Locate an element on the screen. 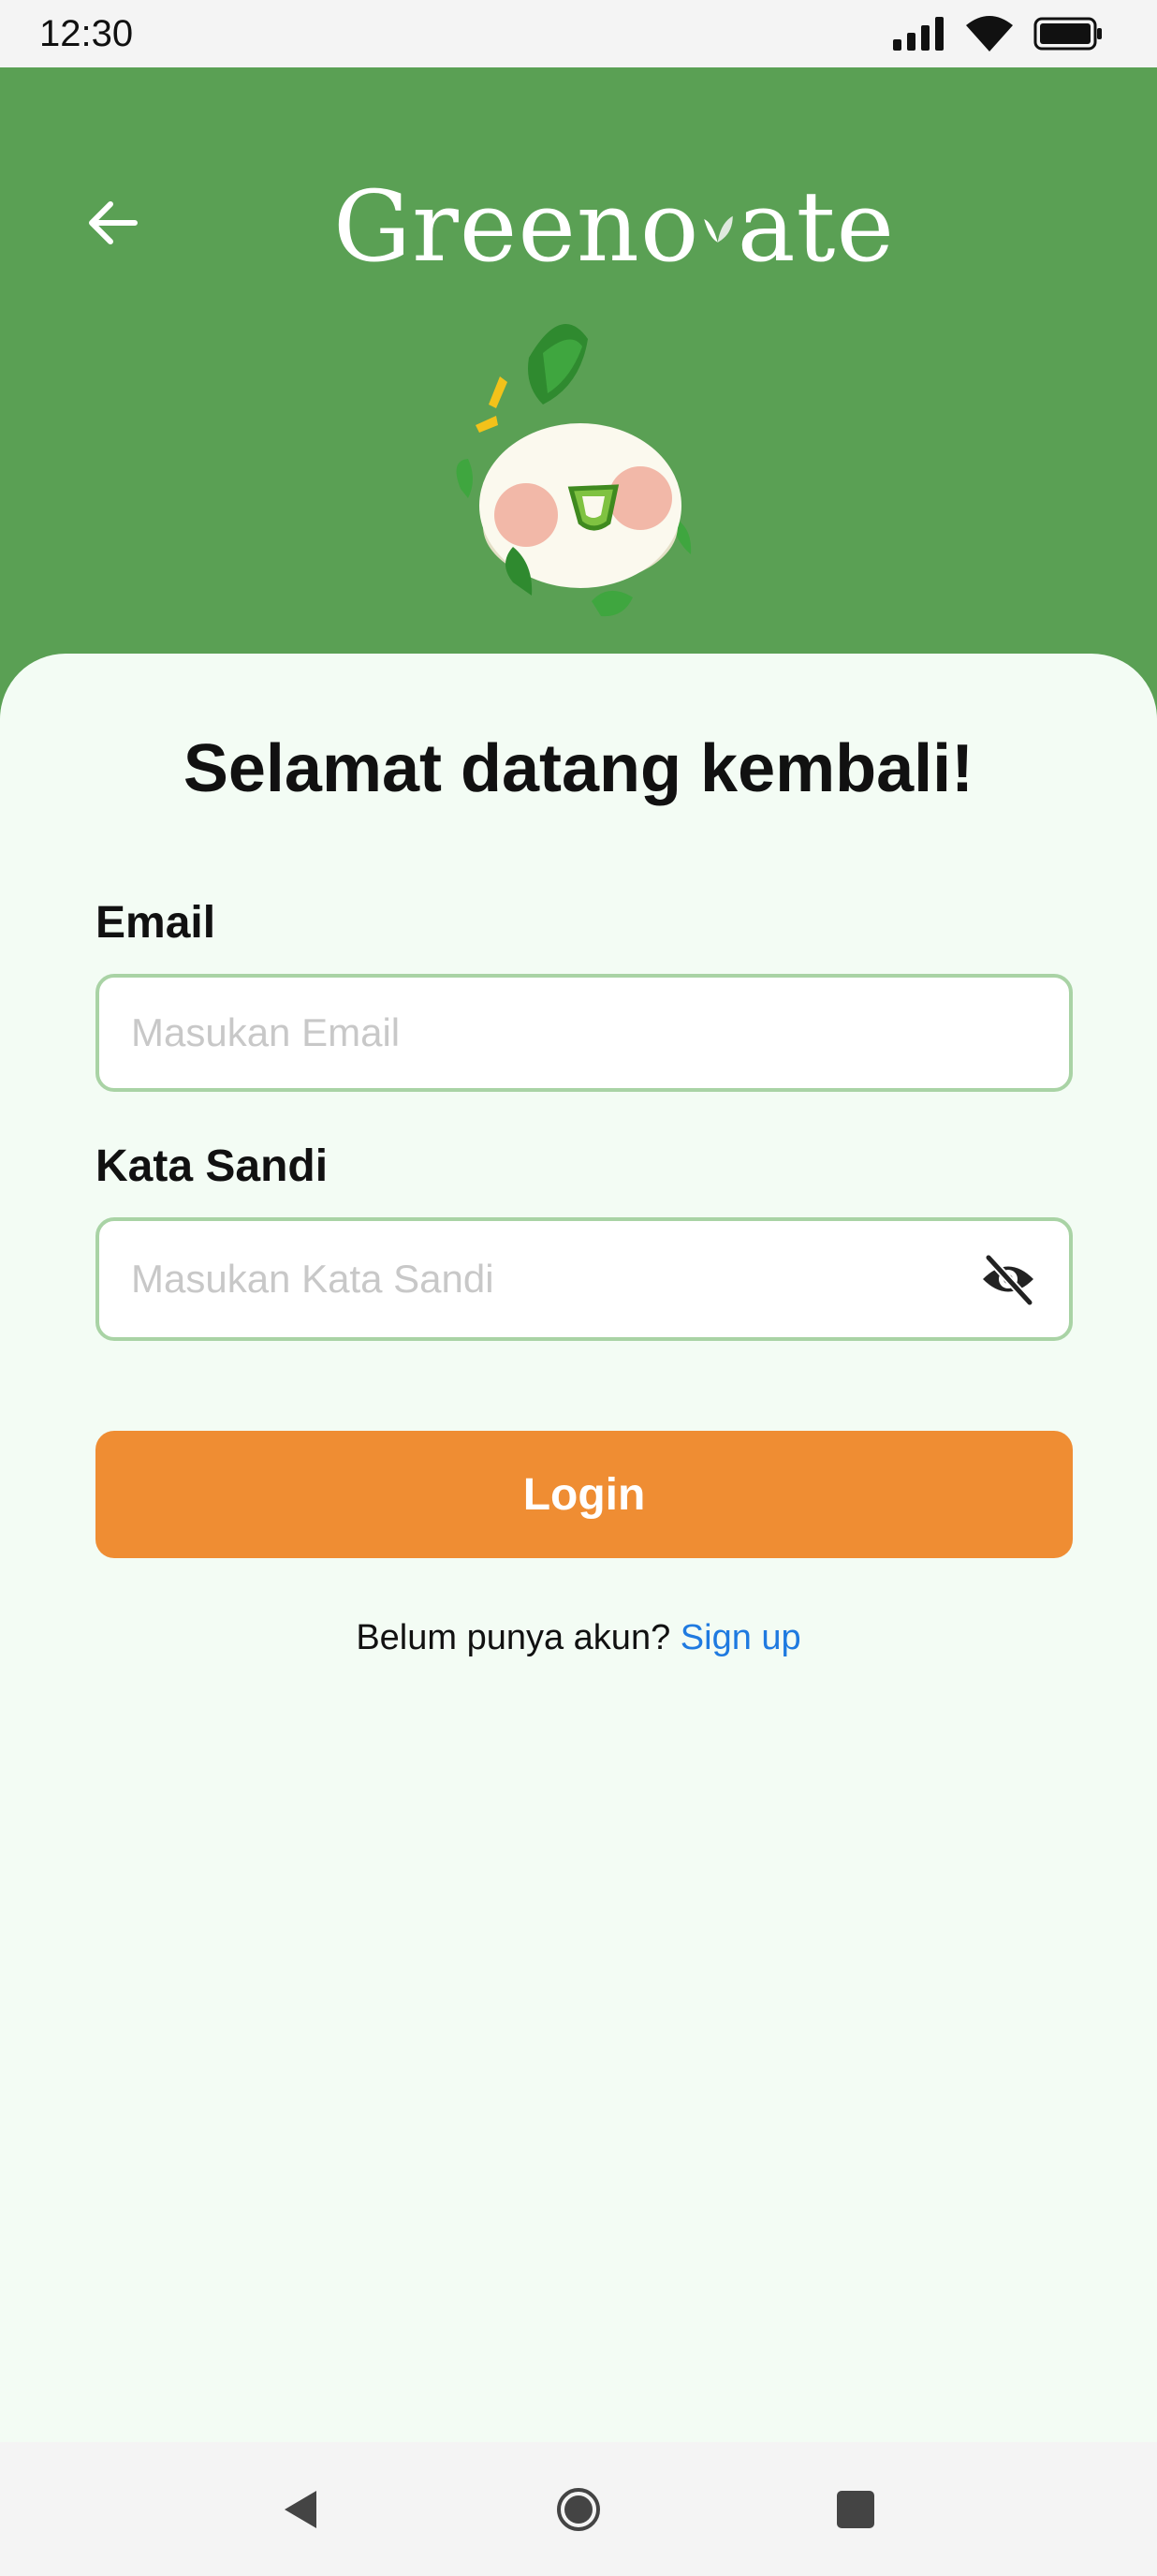  page-title: Selamat datang kembali! is located at coordinates (578, 768).